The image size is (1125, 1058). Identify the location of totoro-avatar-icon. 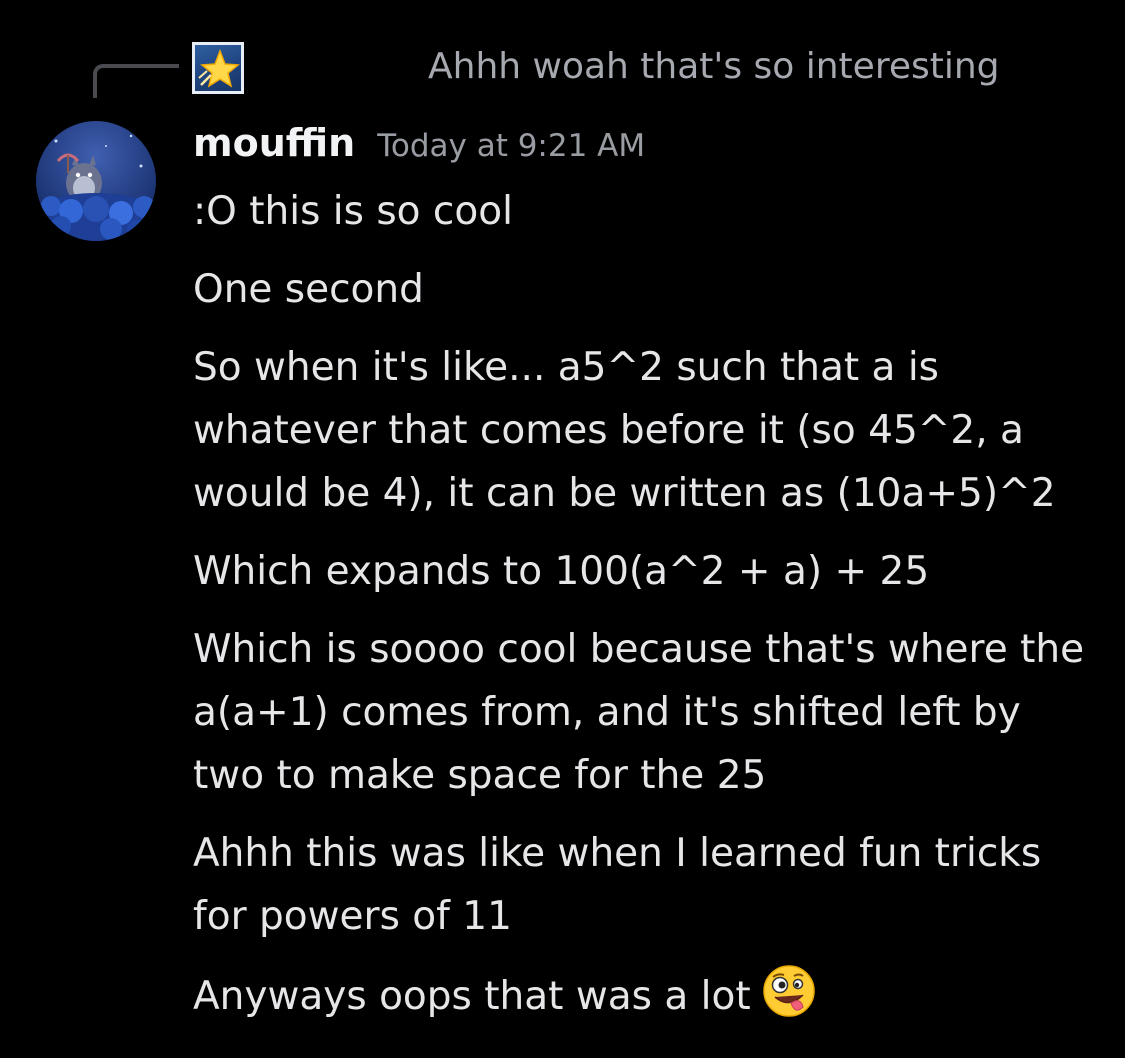
(96, 181).